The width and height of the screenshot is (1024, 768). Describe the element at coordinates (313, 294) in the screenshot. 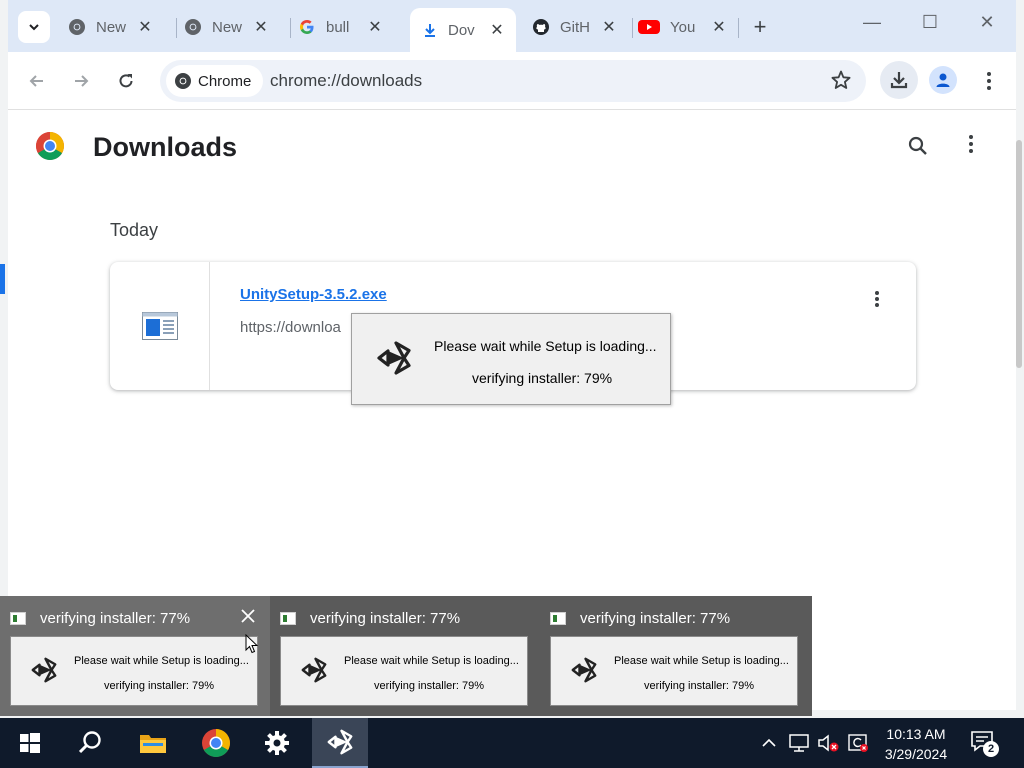

I see `download-filename-link: UnitySetup-3.5.2.exe` at that location.